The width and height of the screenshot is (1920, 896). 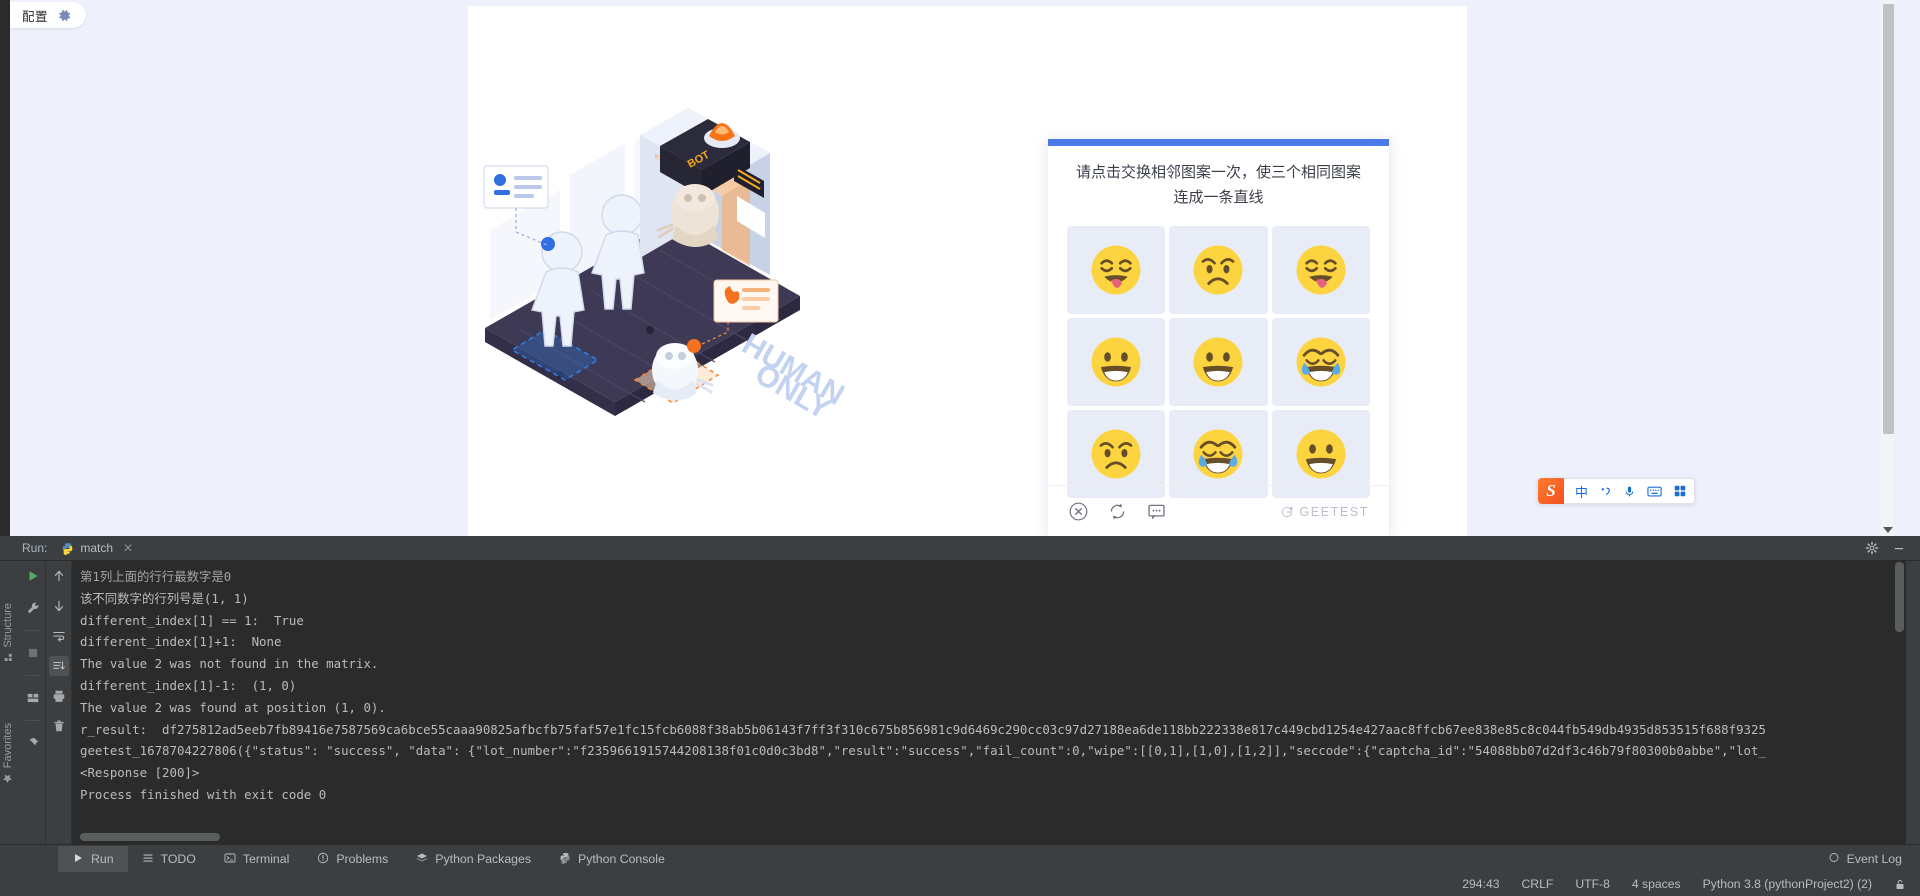 I want to click on filter-icon, so click(x=58, y=666).